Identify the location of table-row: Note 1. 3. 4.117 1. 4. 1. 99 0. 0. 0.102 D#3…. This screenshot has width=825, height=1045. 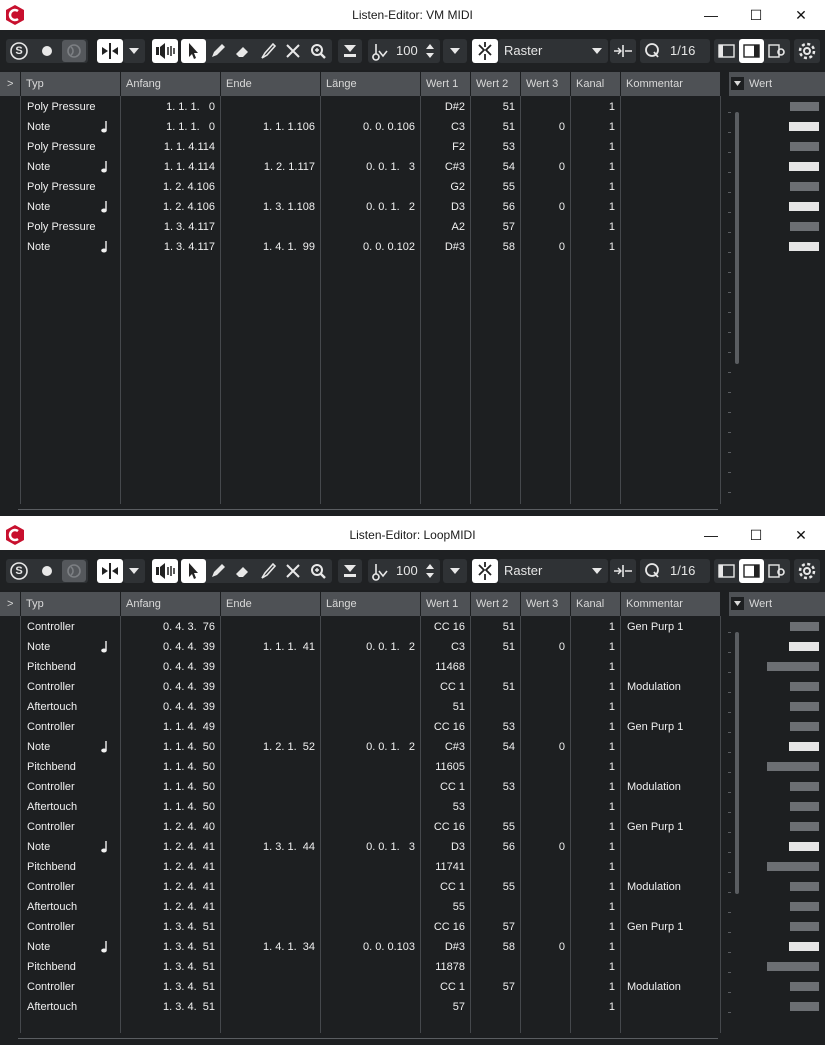
(360, 247).